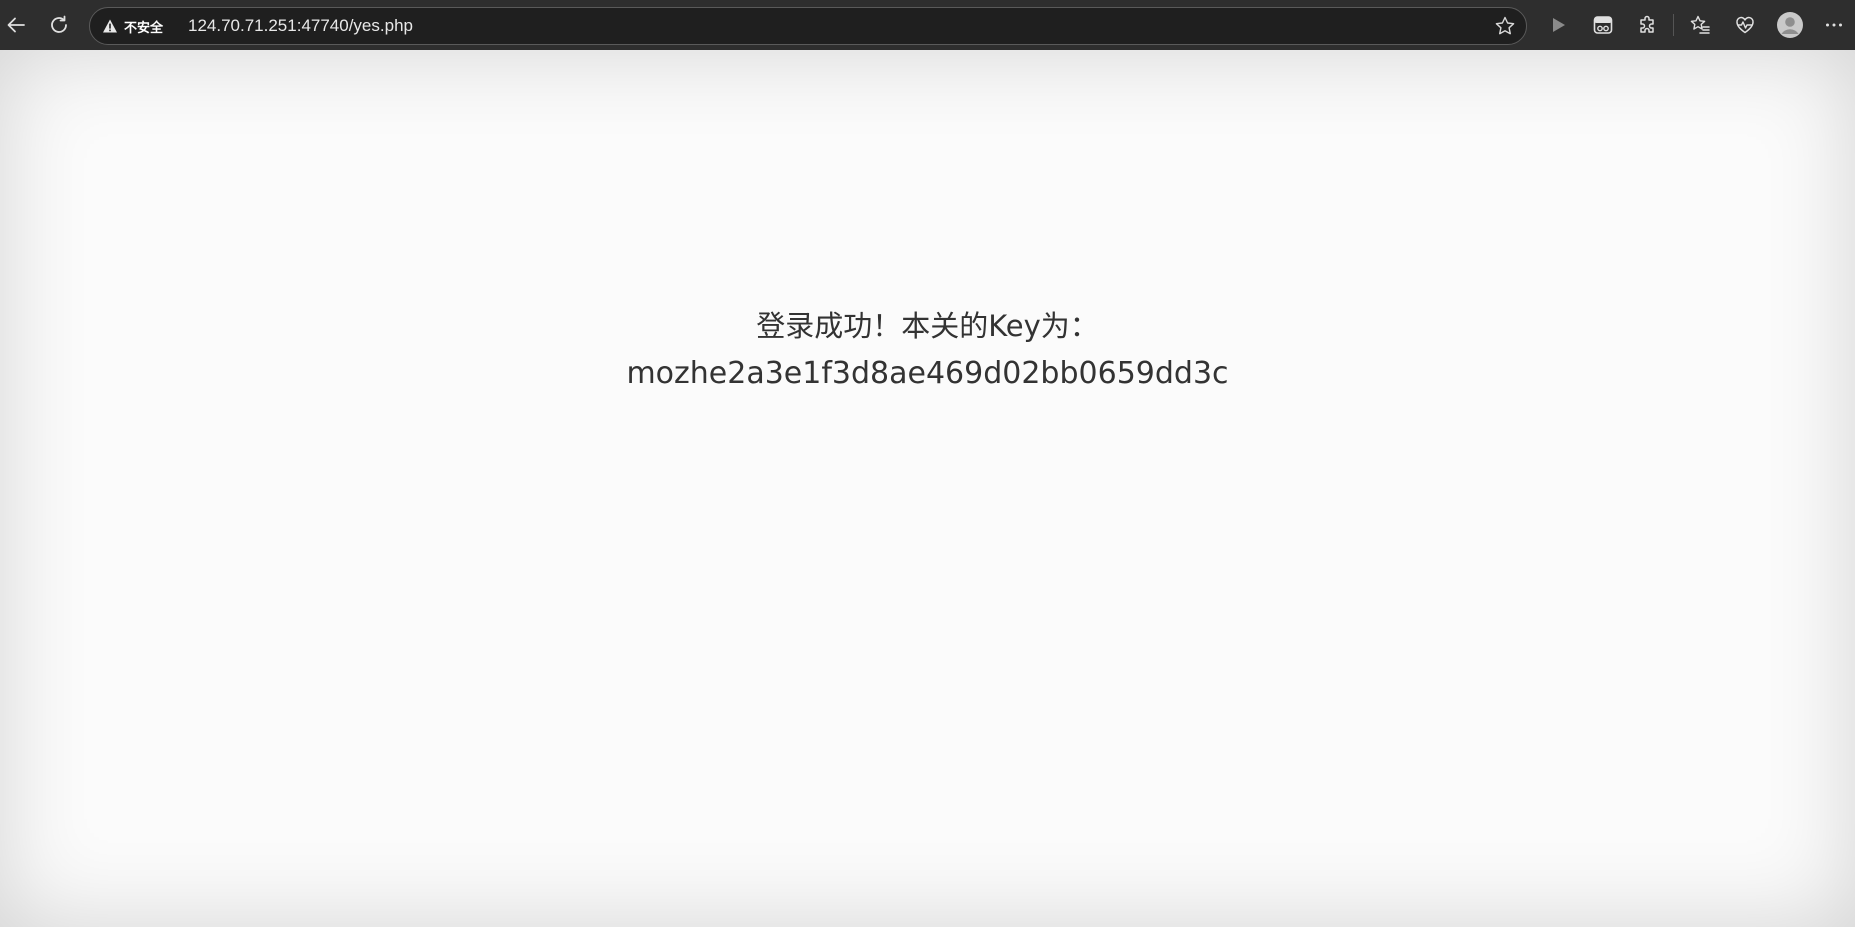 The image size is (1855, 927). I want to click on add-favorite-button, so click(1505, 26).